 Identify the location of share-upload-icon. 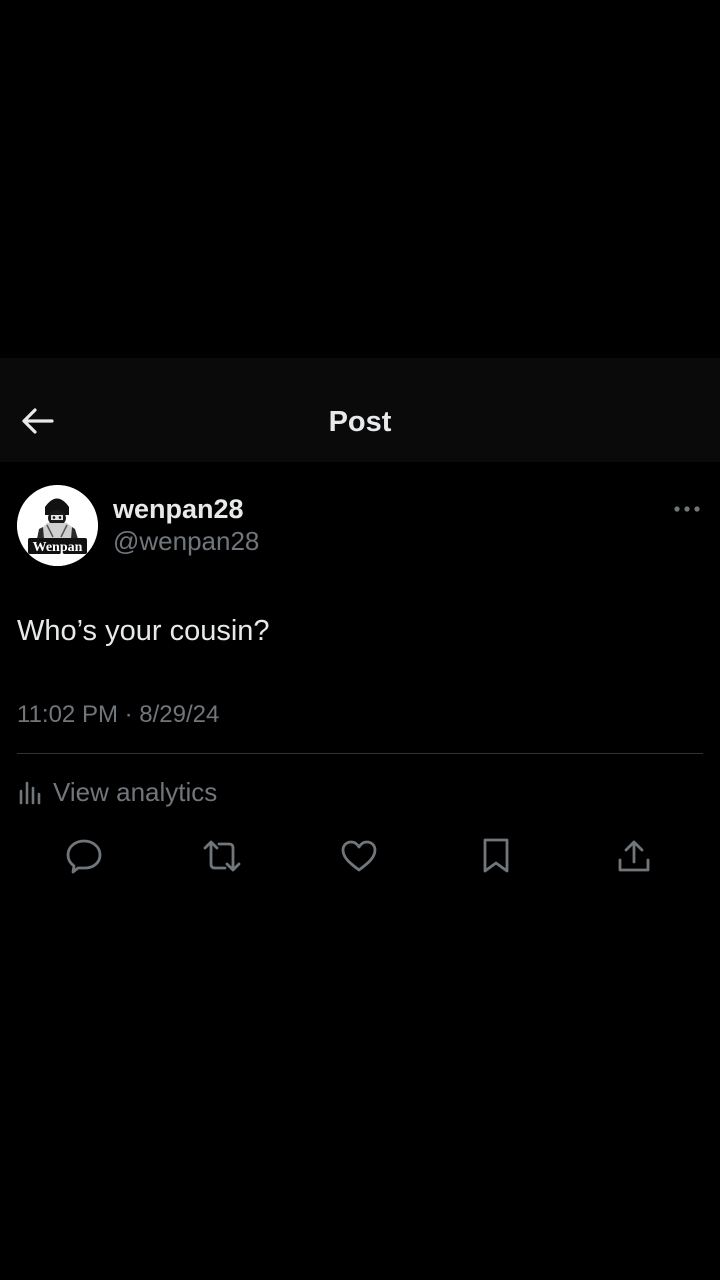
(634, 856).